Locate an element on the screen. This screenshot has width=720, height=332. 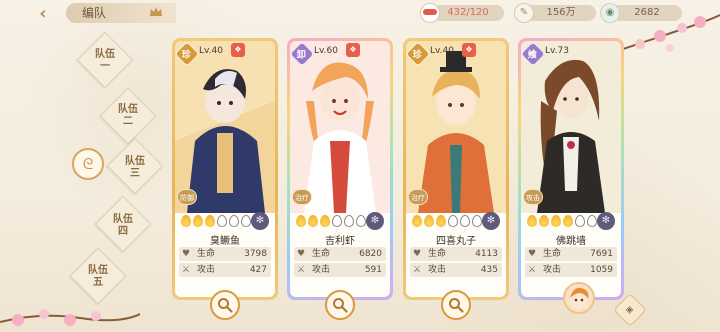
hp-value: 6820 is located at coordinates (370, 254).